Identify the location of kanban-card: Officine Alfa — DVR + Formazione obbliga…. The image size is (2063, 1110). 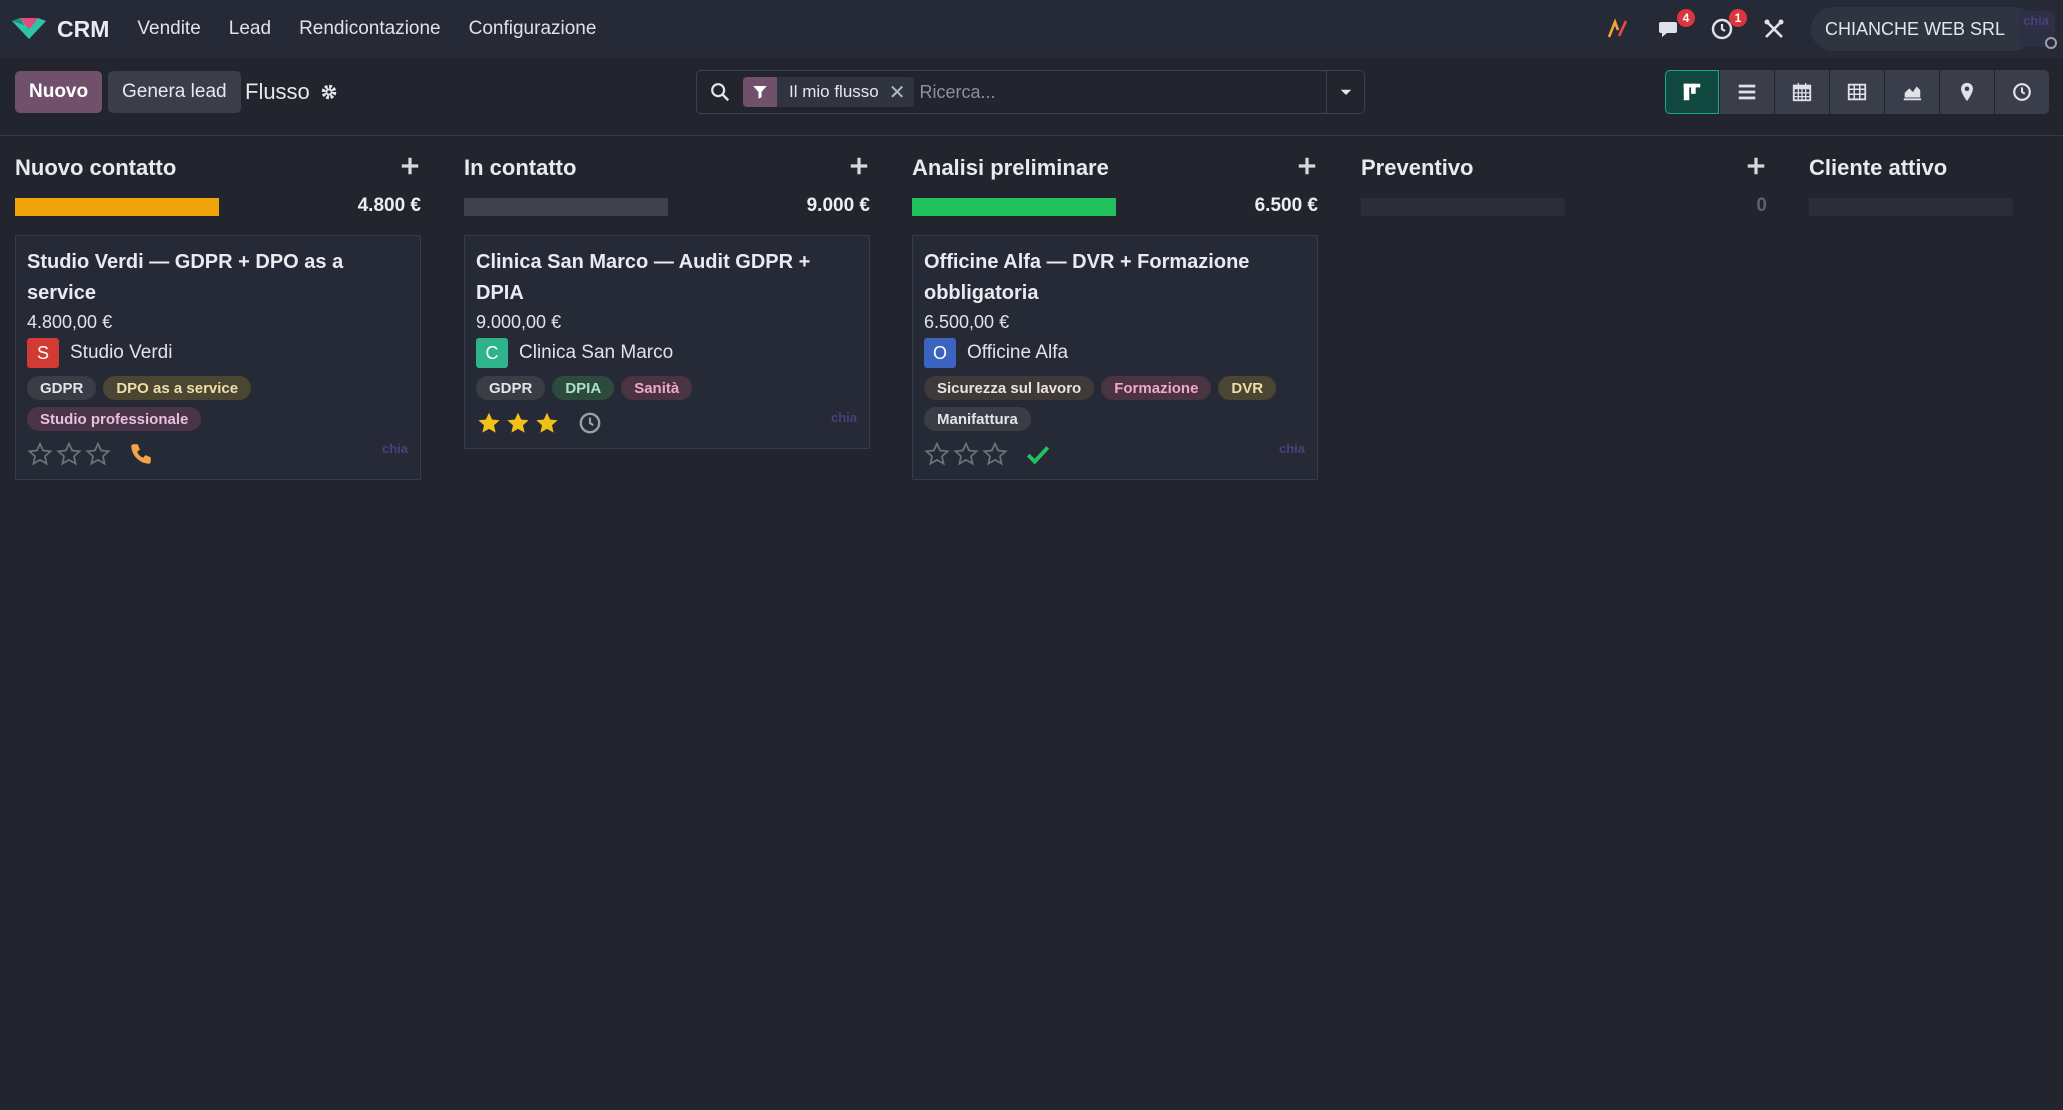
(1115, 357).